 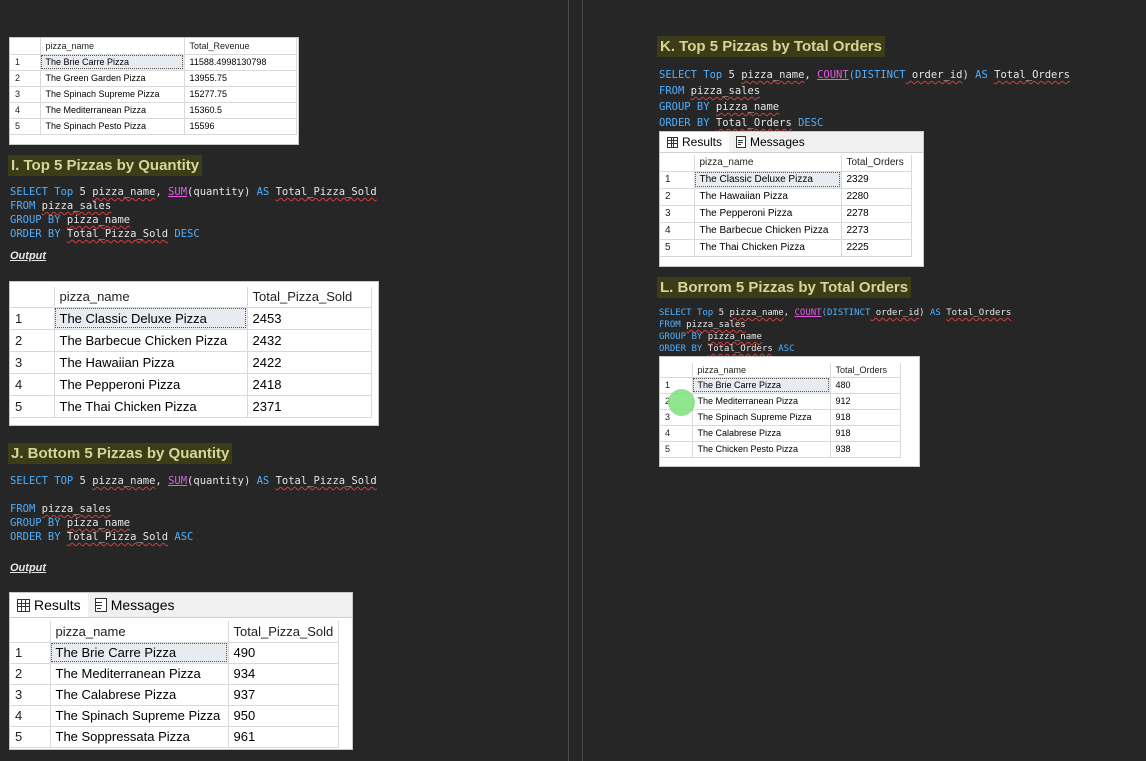 I want to click on table-cell: 480, so click(x=865, y=385).